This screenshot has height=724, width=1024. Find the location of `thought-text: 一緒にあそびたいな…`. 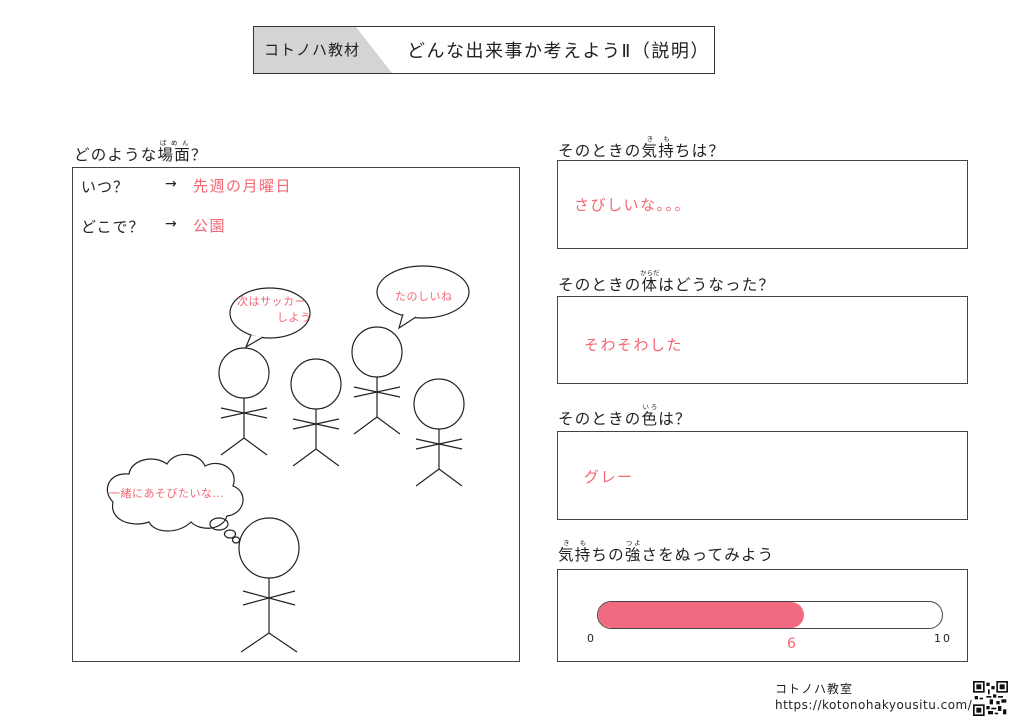

thought-text: 一緒にあそびたいな… is located at coordinates (166, 493).